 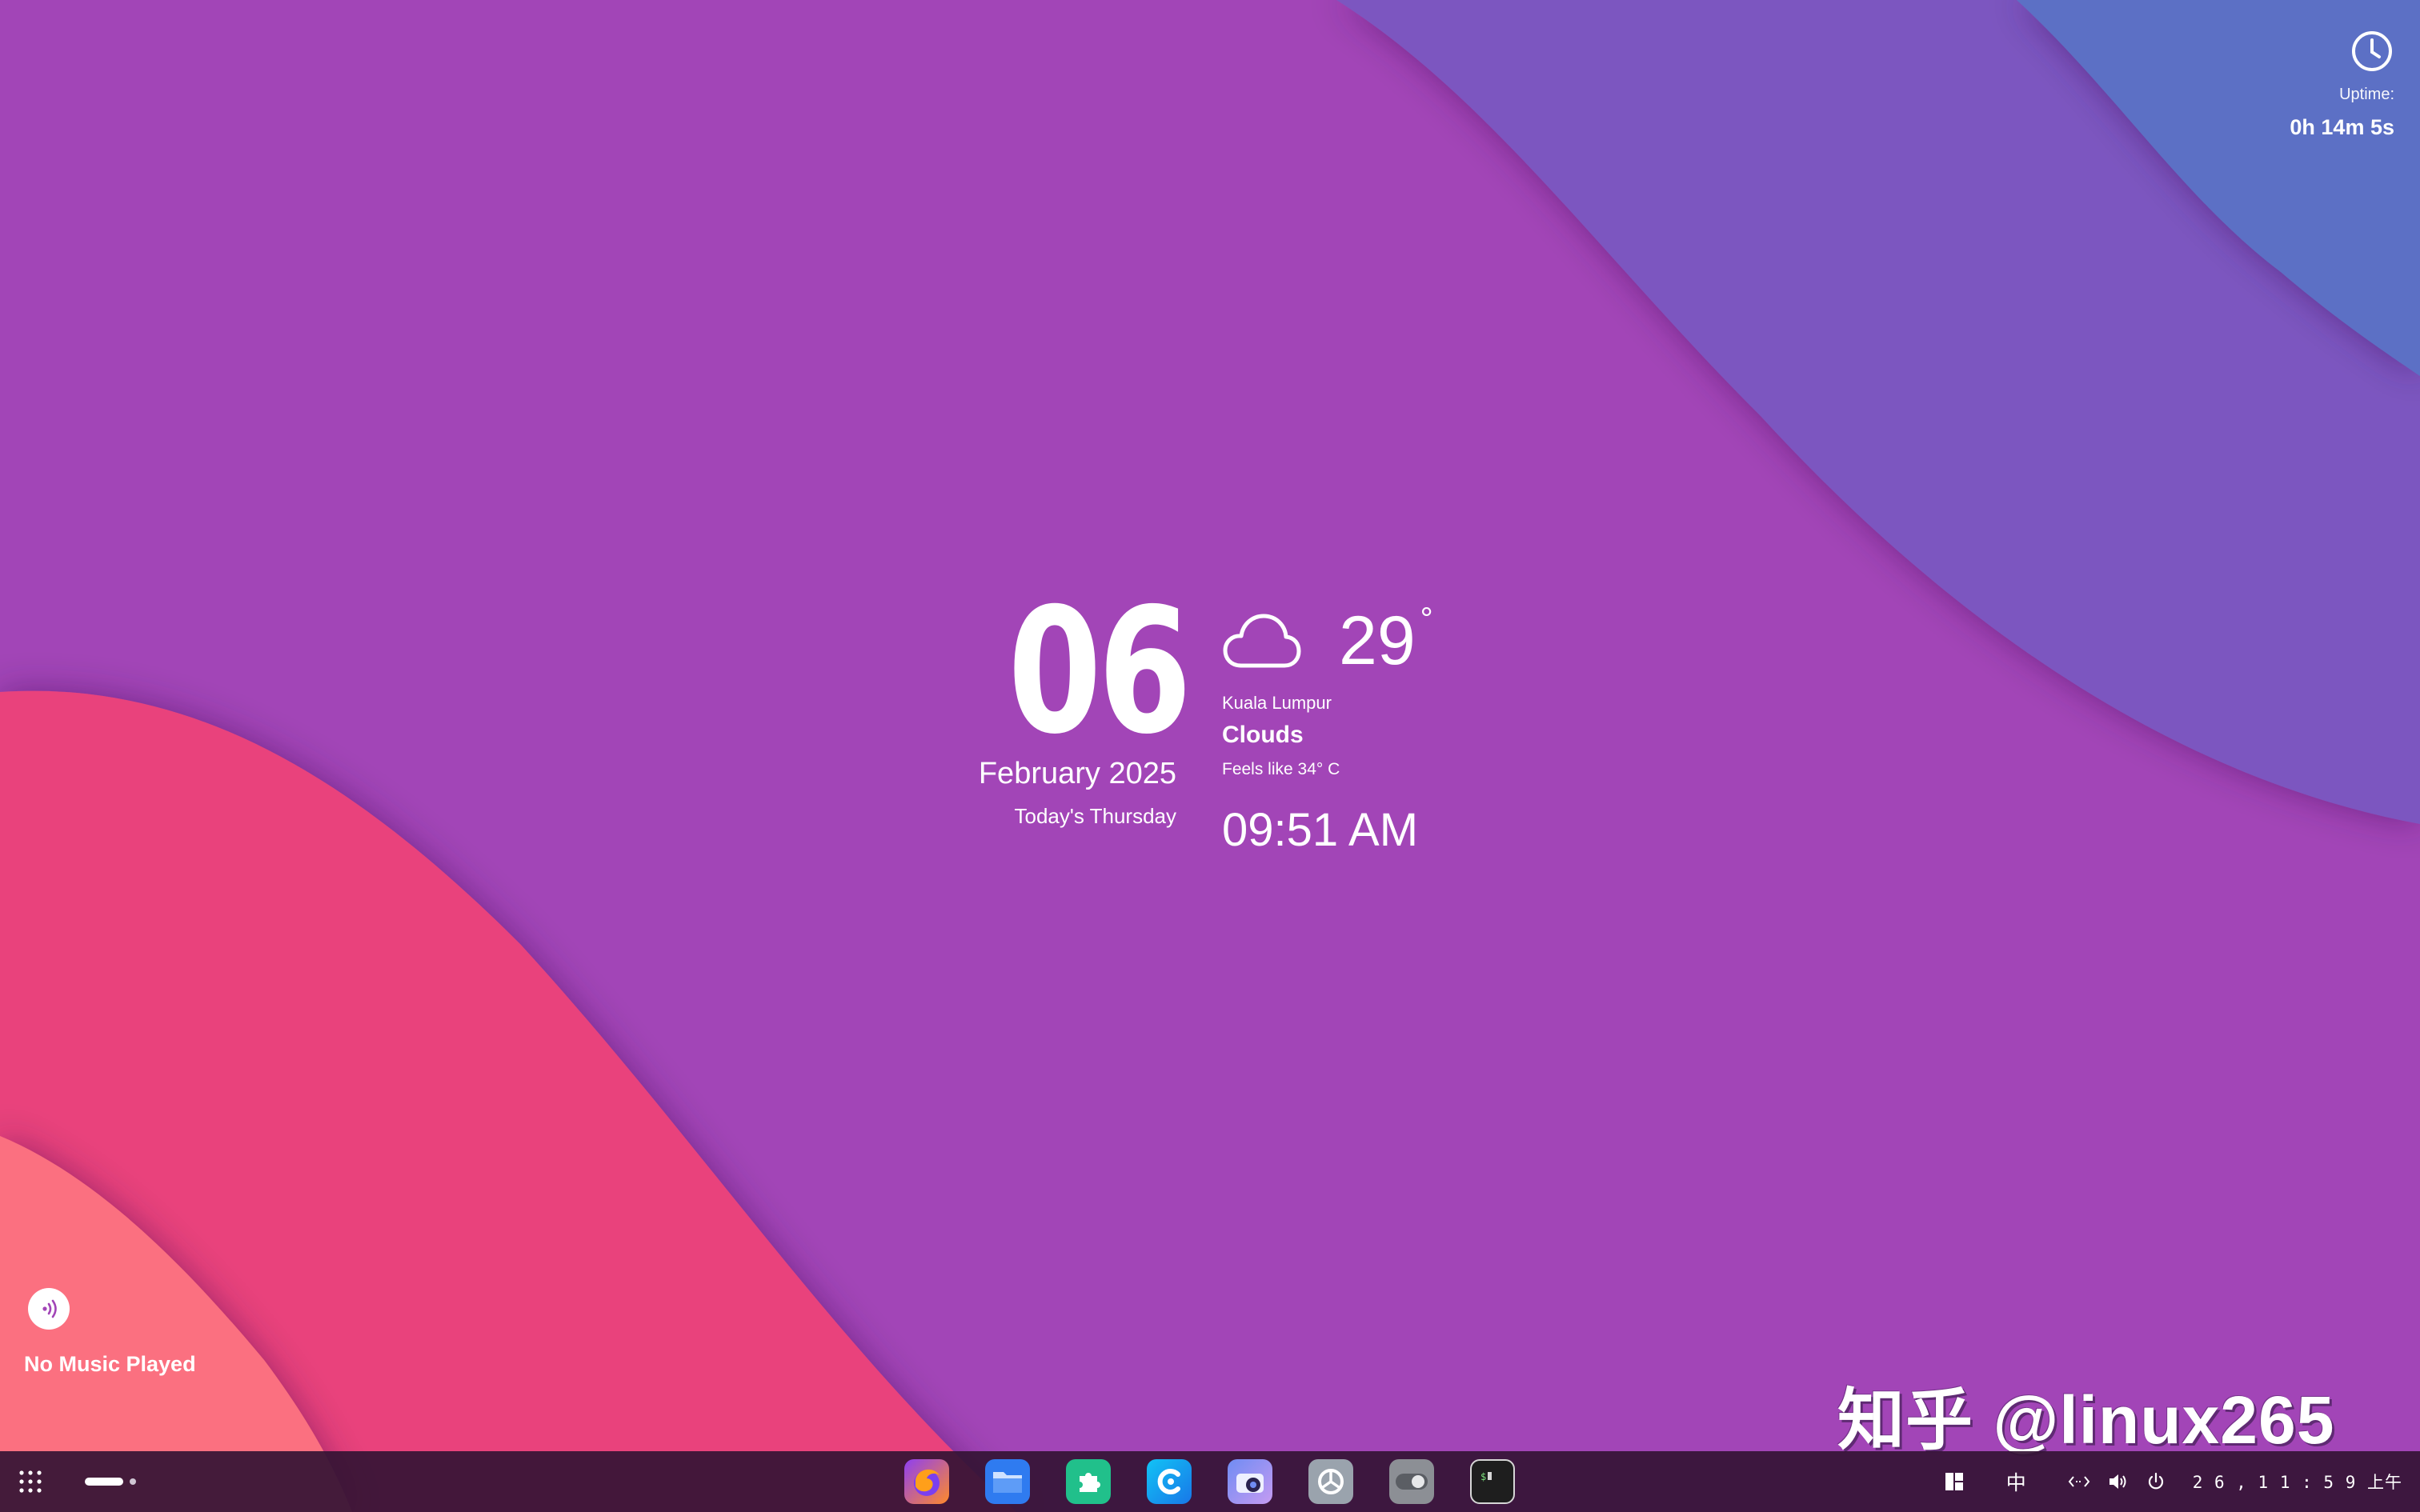 I want to click on firefox-icon, so click(x=927, y=1482).